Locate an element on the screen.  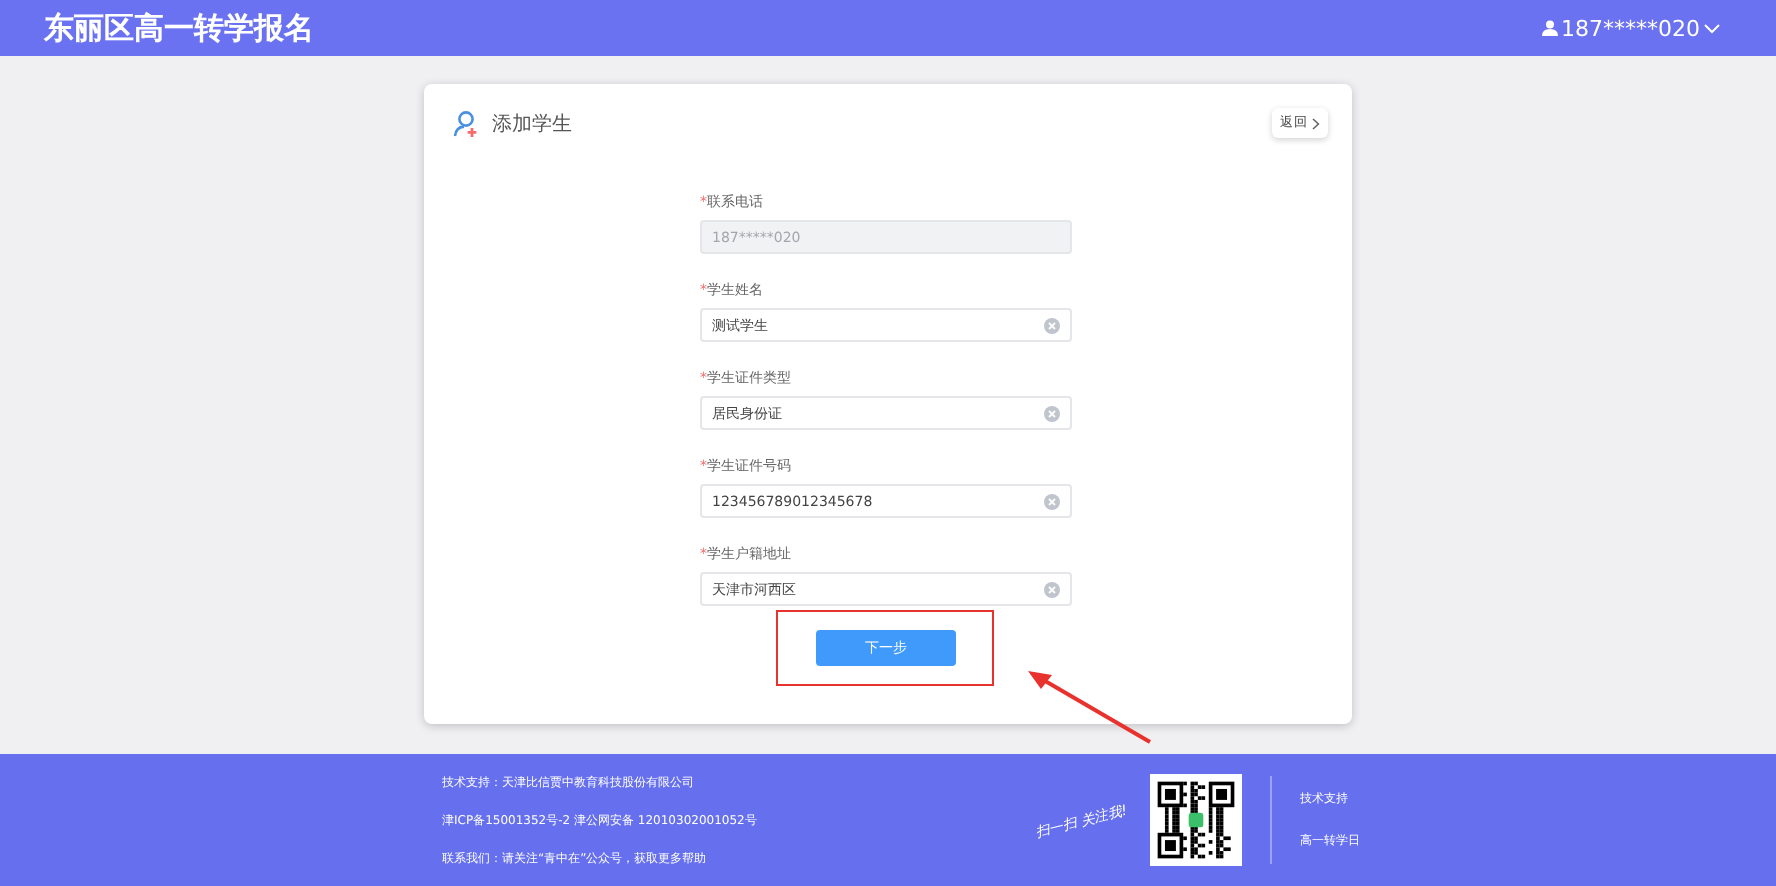
user-icon is located at coordinates (1549, 28).